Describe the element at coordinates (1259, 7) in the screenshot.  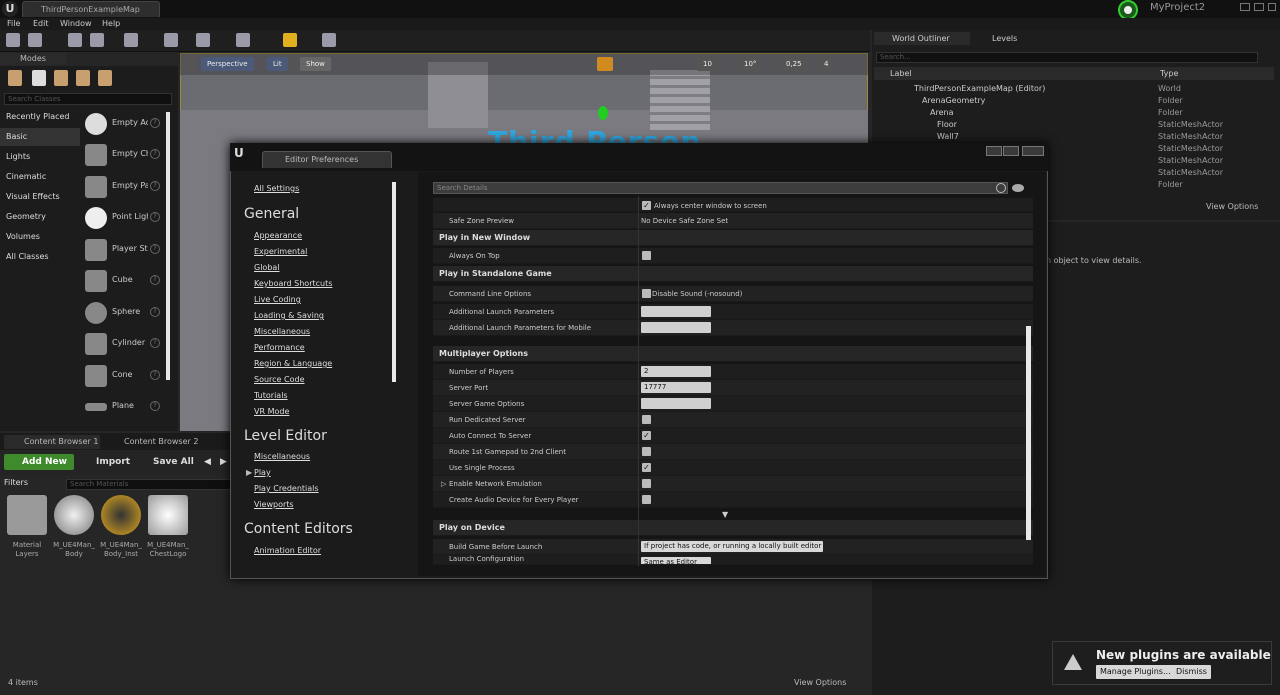
I see `maximize-icon` at that location.